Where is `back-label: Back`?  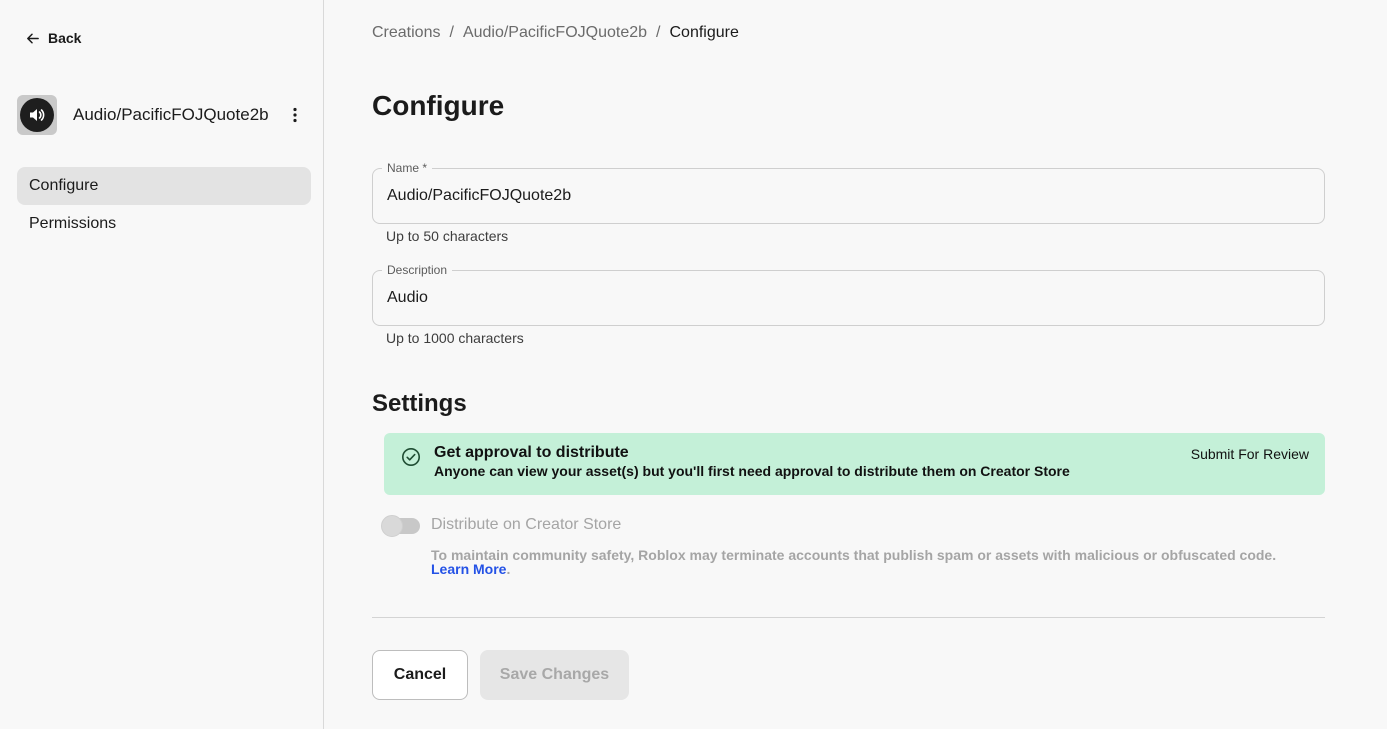 back-label: Back is located at coordinates (65, 38).